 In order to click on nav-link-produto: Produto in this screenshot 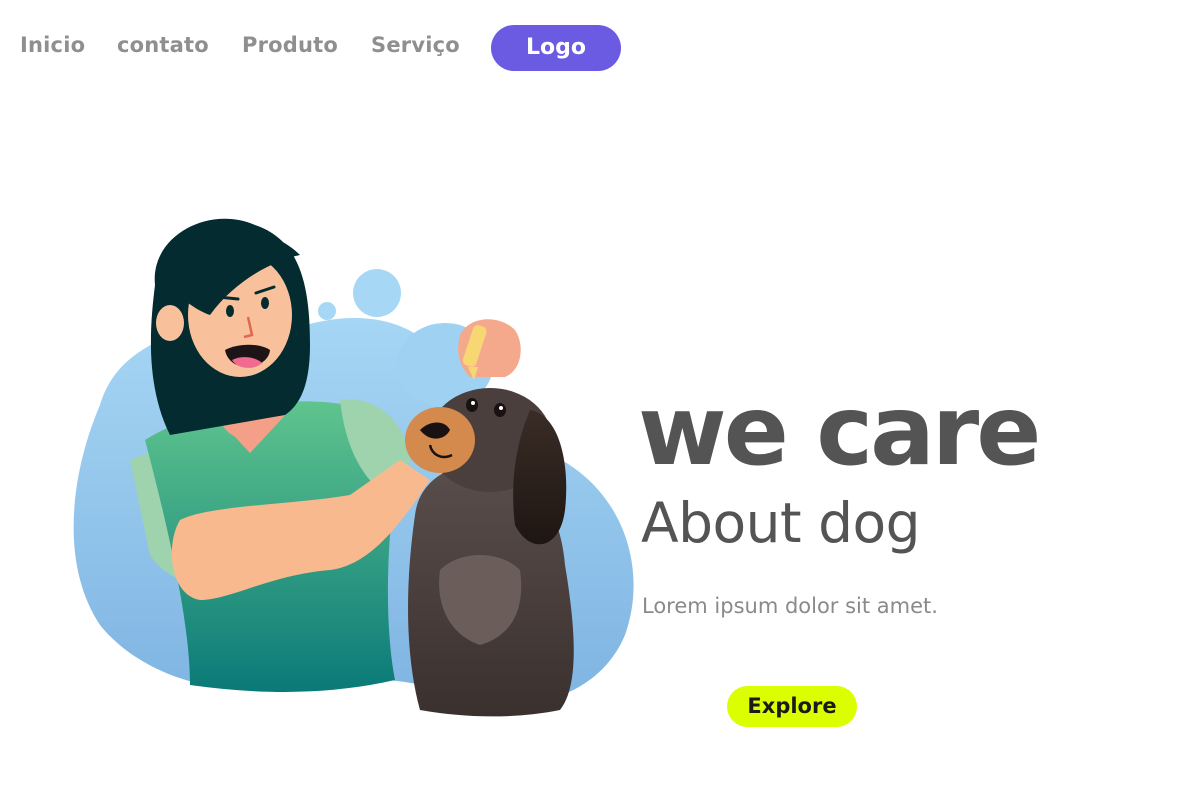, I will do `click(290, 45)`.